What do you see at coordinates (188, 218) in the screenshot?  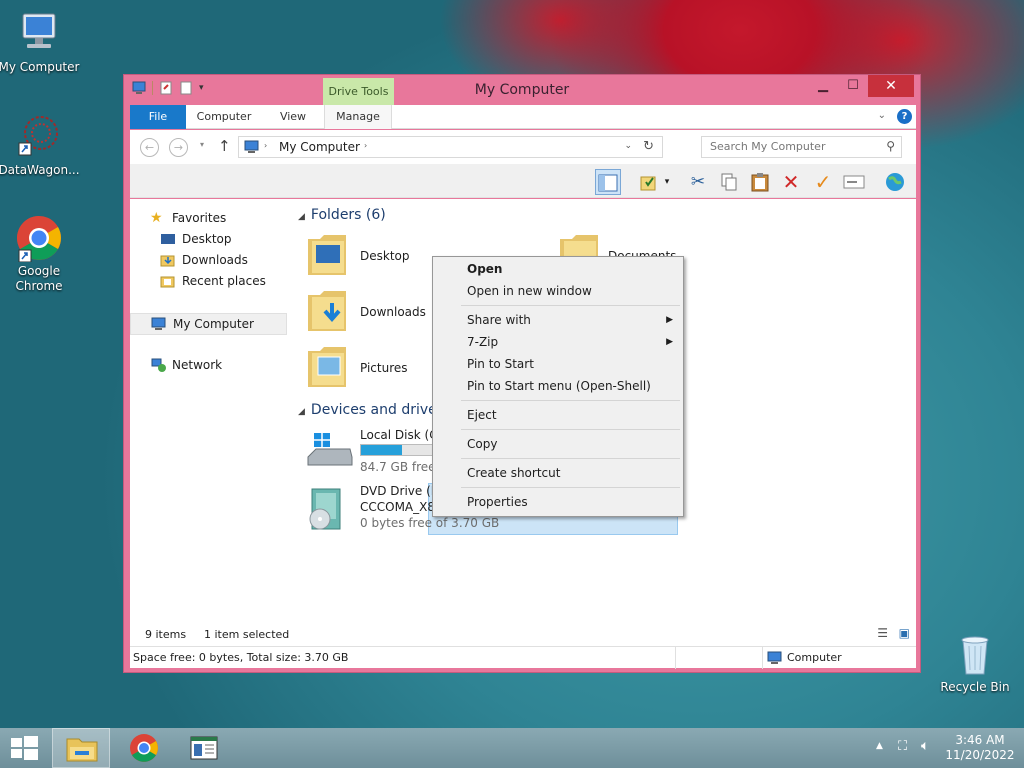 I see `nav-favorites: ★ Favorites` at bounding box center [188, 218].